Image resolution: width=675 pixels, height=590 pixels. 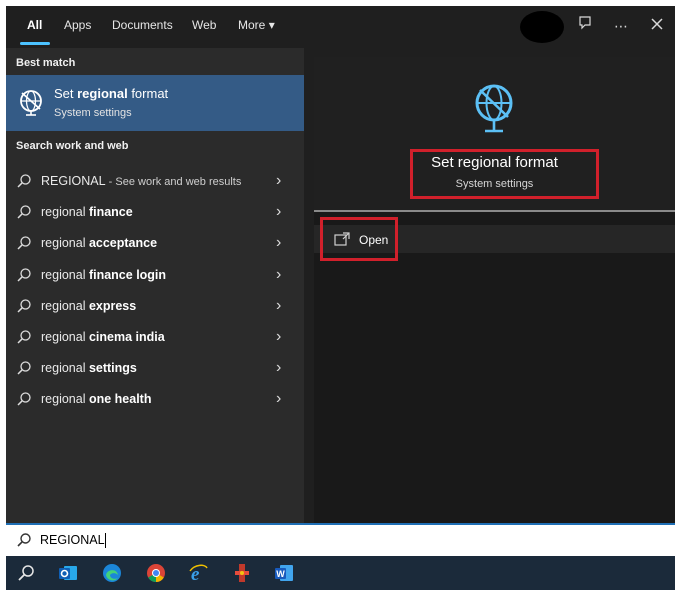 I want to click on active-tab-indicator, so click(x=35, y=43).